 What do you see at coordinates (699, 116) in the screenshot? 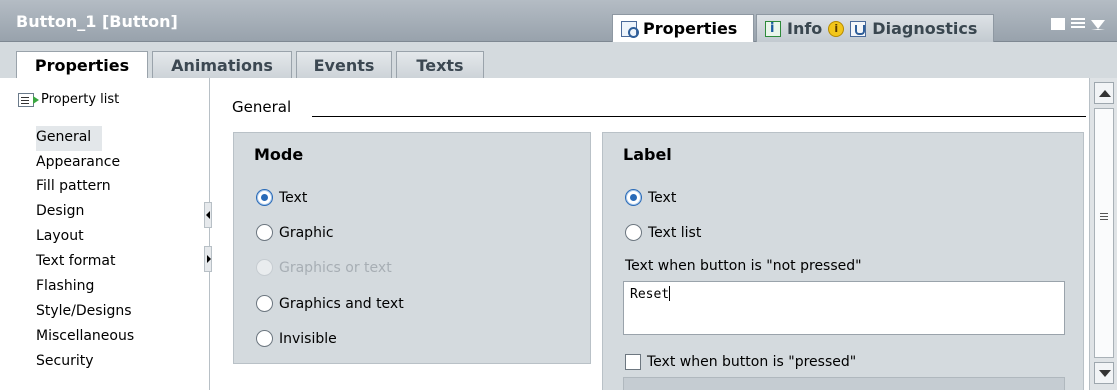
I see `section-divider` at bounding box center [699, 116].